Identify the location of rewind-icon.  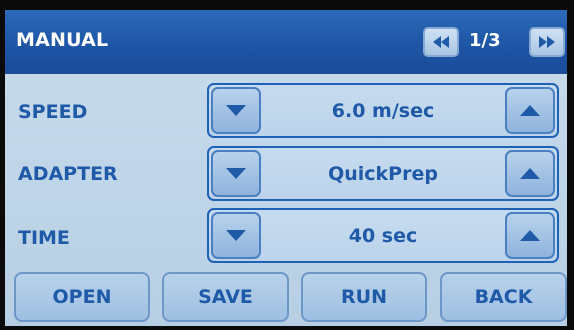
(441, 42).